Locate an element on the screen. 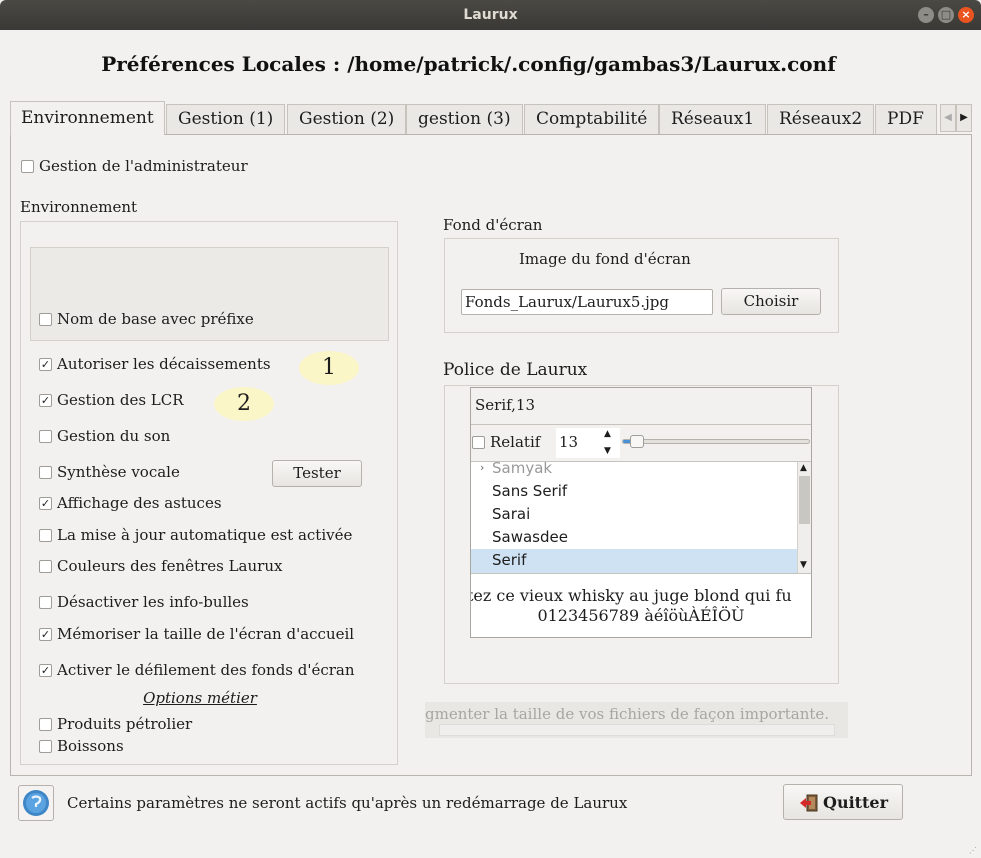 This screenshot has width=981, height=858. font-list-item: Sawasdee is located at coordinates (530, 537).